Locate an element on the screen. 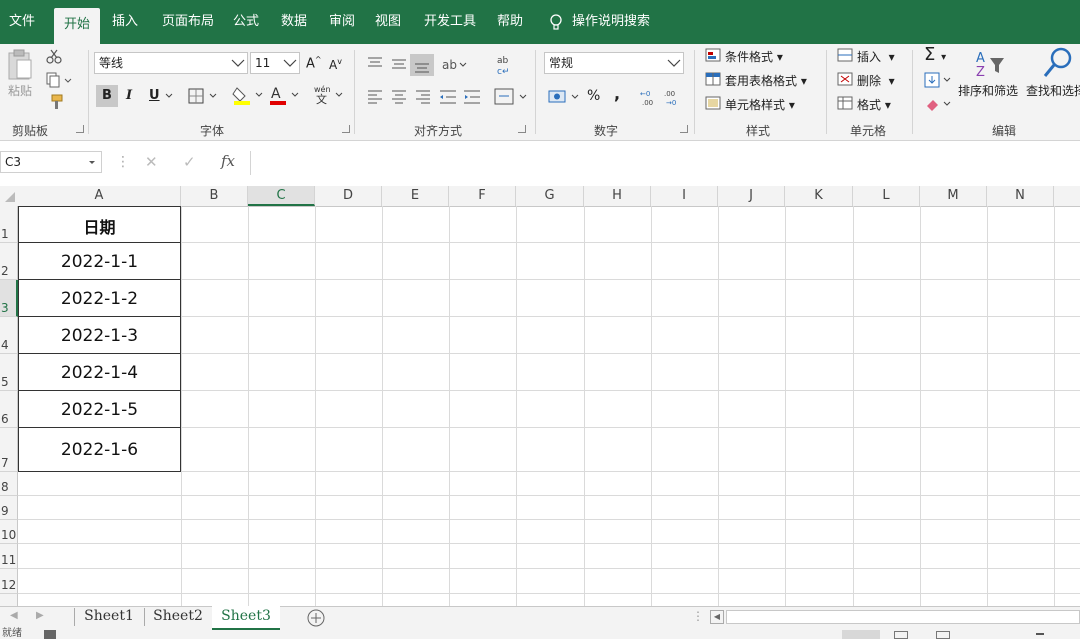 This screenshot has width=1080, height=639. tab-review: 审阅 is located at coordinates (342, 22).